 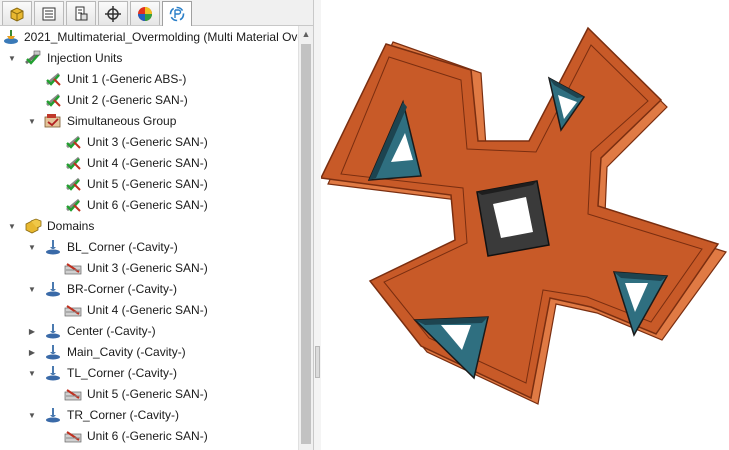 I want to click on tab-plastics-manager, so click(x=177, y=13).